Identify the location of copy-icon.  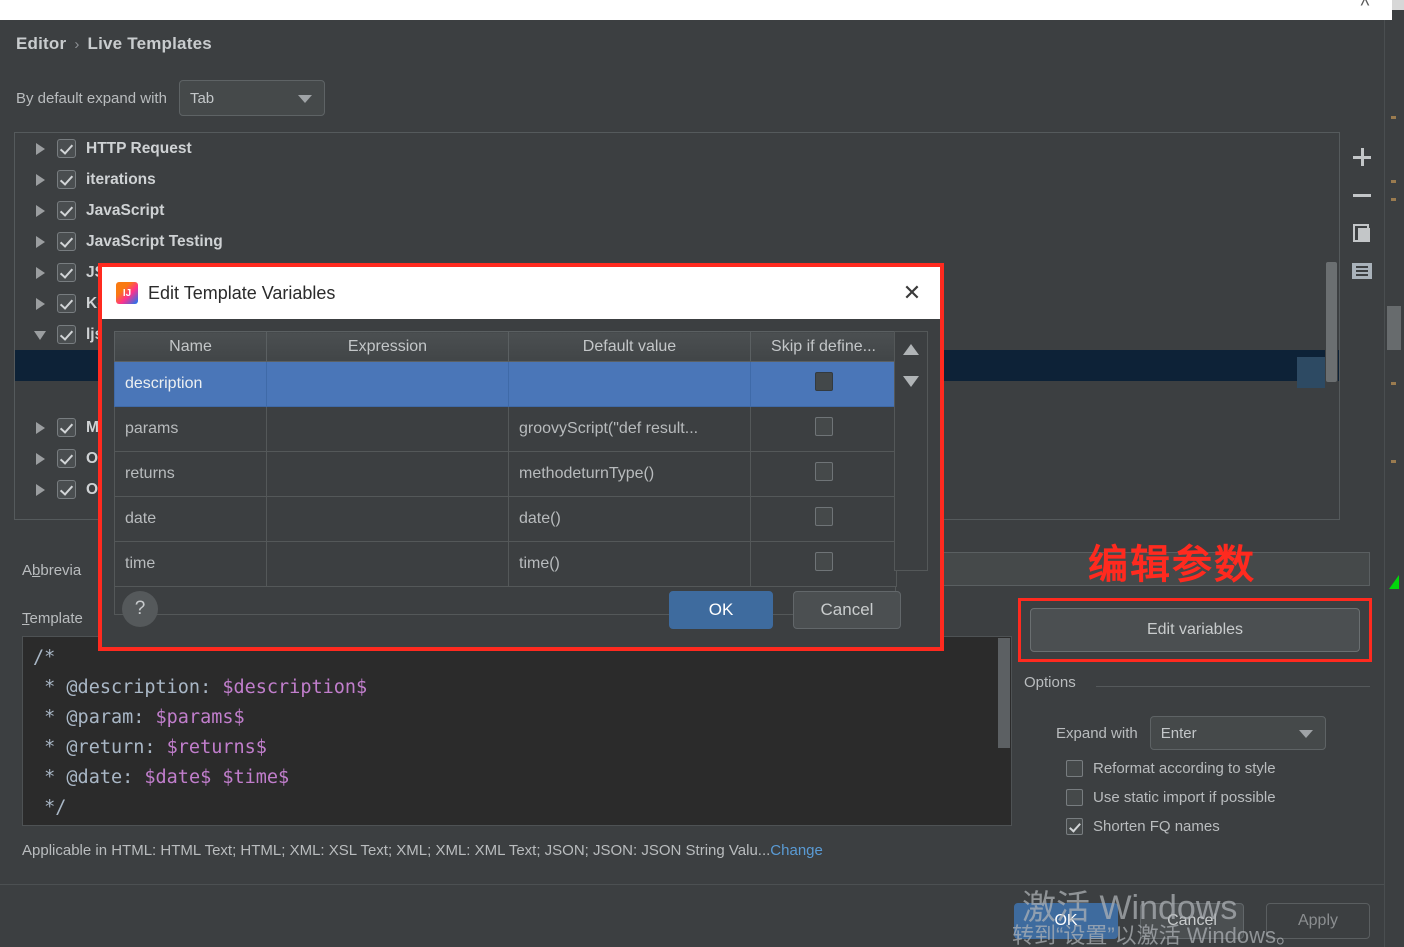
(1362, 233).